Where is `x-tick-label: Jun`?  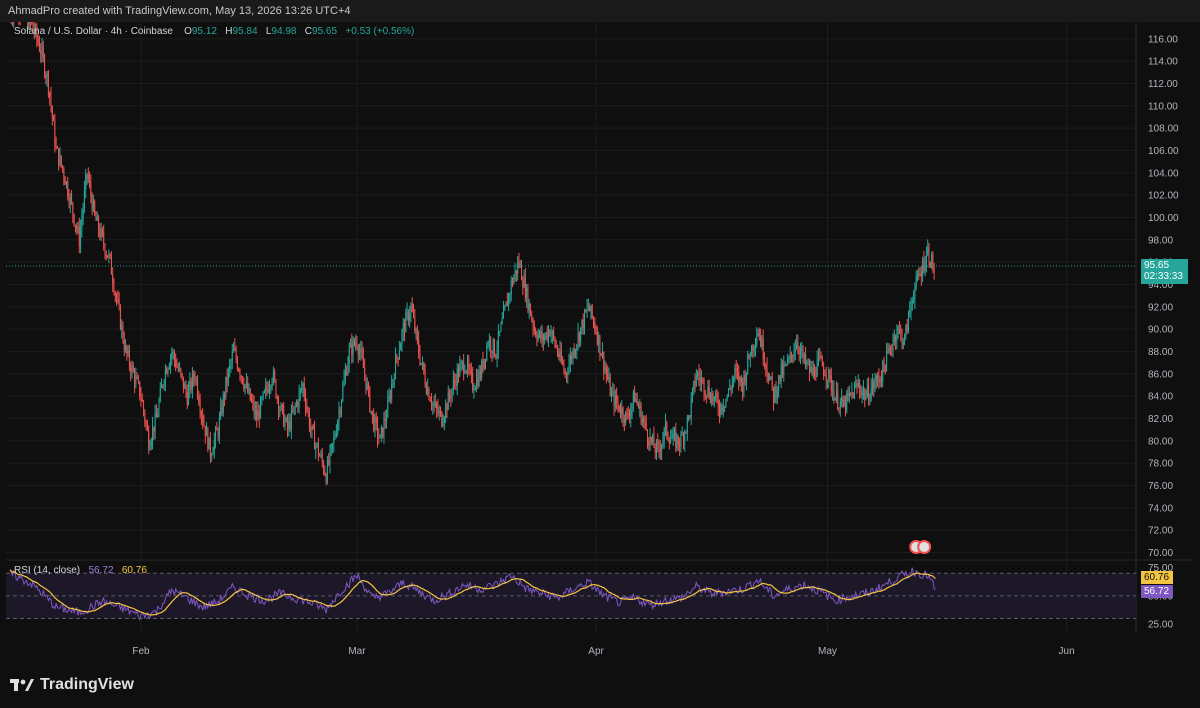
x-tick-label: Jun is located at coordinates (1067, 651).